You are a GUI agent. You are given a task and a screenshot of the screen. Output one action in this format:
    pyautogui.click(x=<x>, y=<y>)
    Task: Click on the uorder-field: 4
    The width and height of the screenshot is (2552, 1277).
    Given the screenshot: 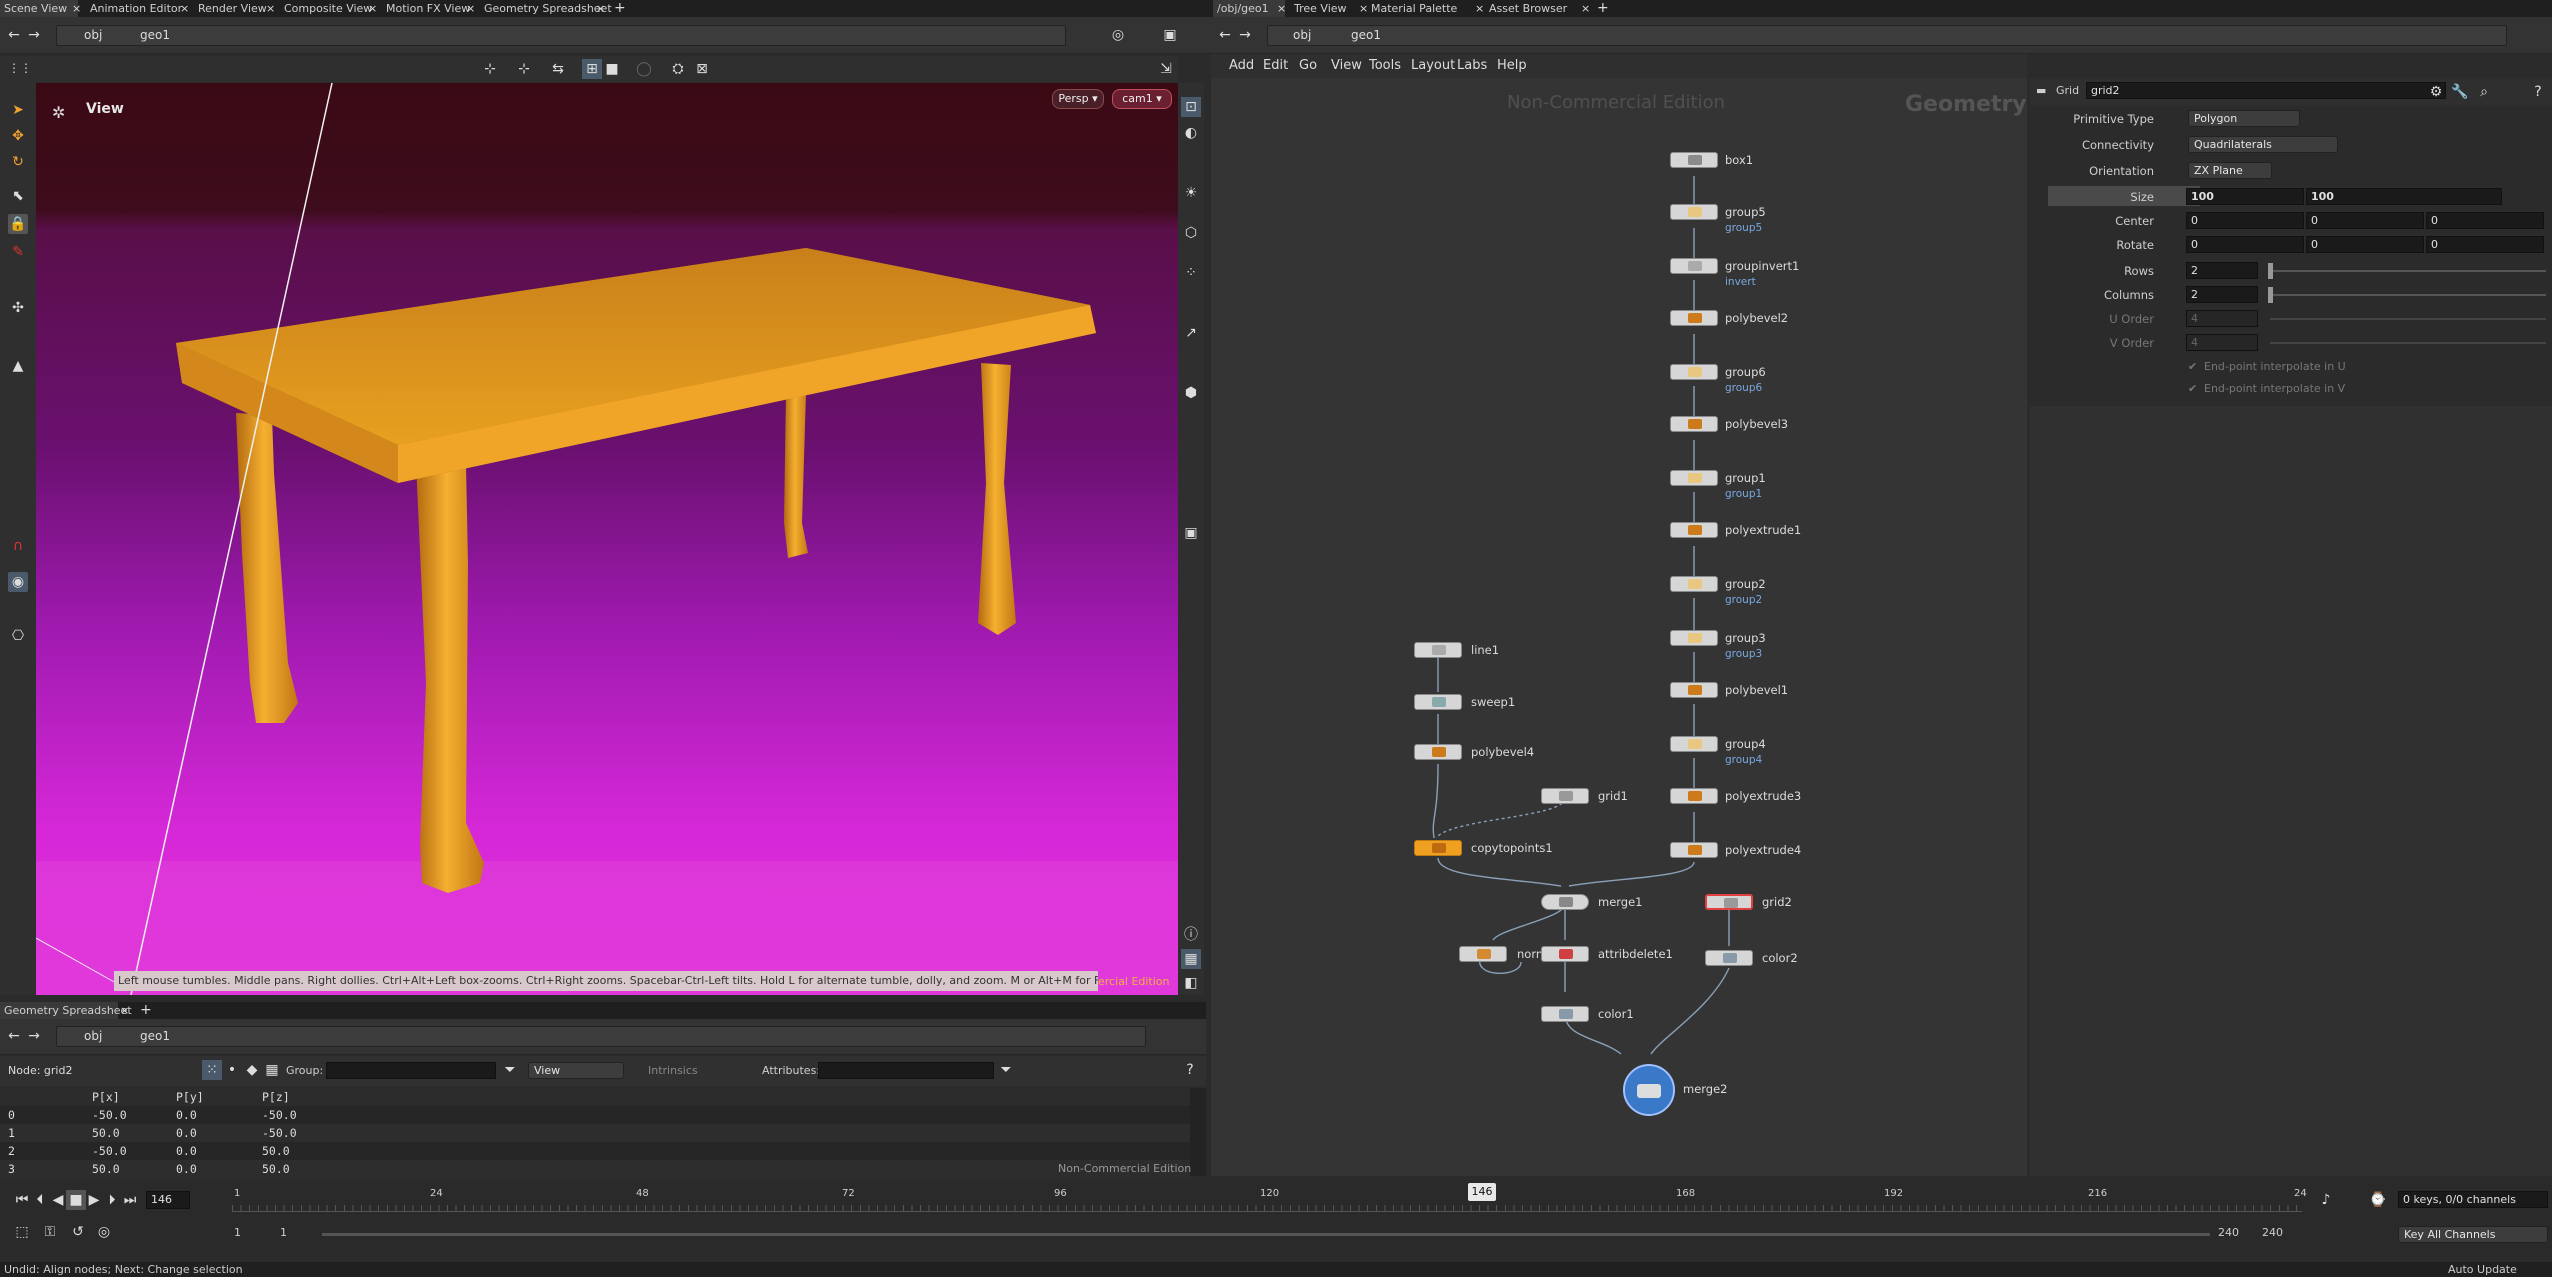 What is the action you would take?
    pyautogui.click(x=2222, y=318)
    